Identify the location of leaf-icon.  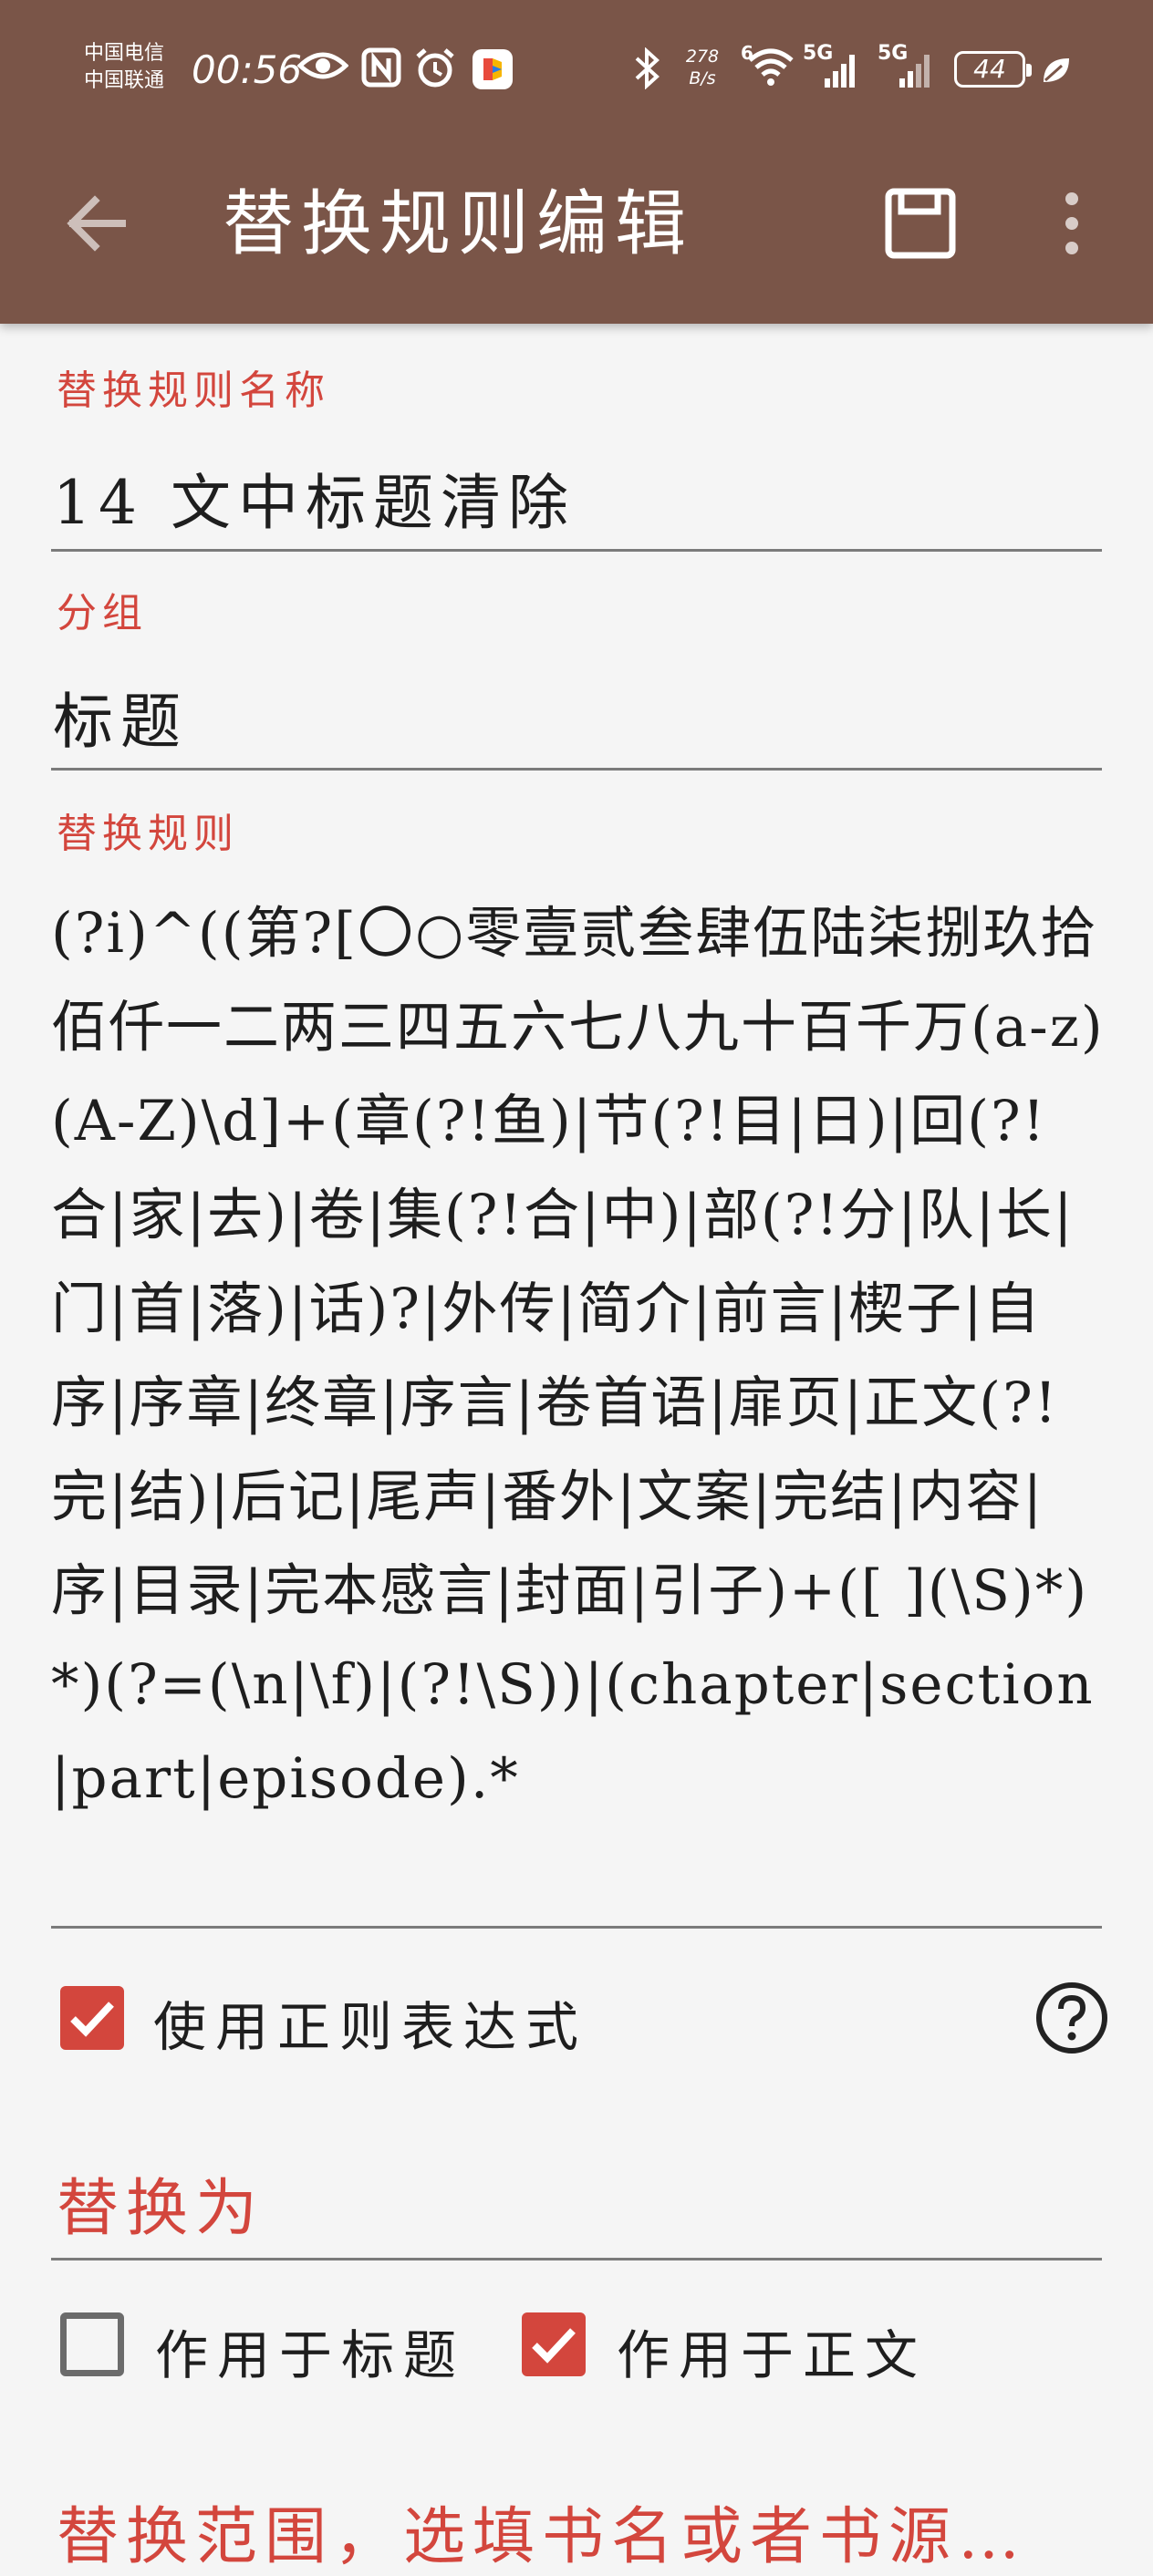
(1056, 70).